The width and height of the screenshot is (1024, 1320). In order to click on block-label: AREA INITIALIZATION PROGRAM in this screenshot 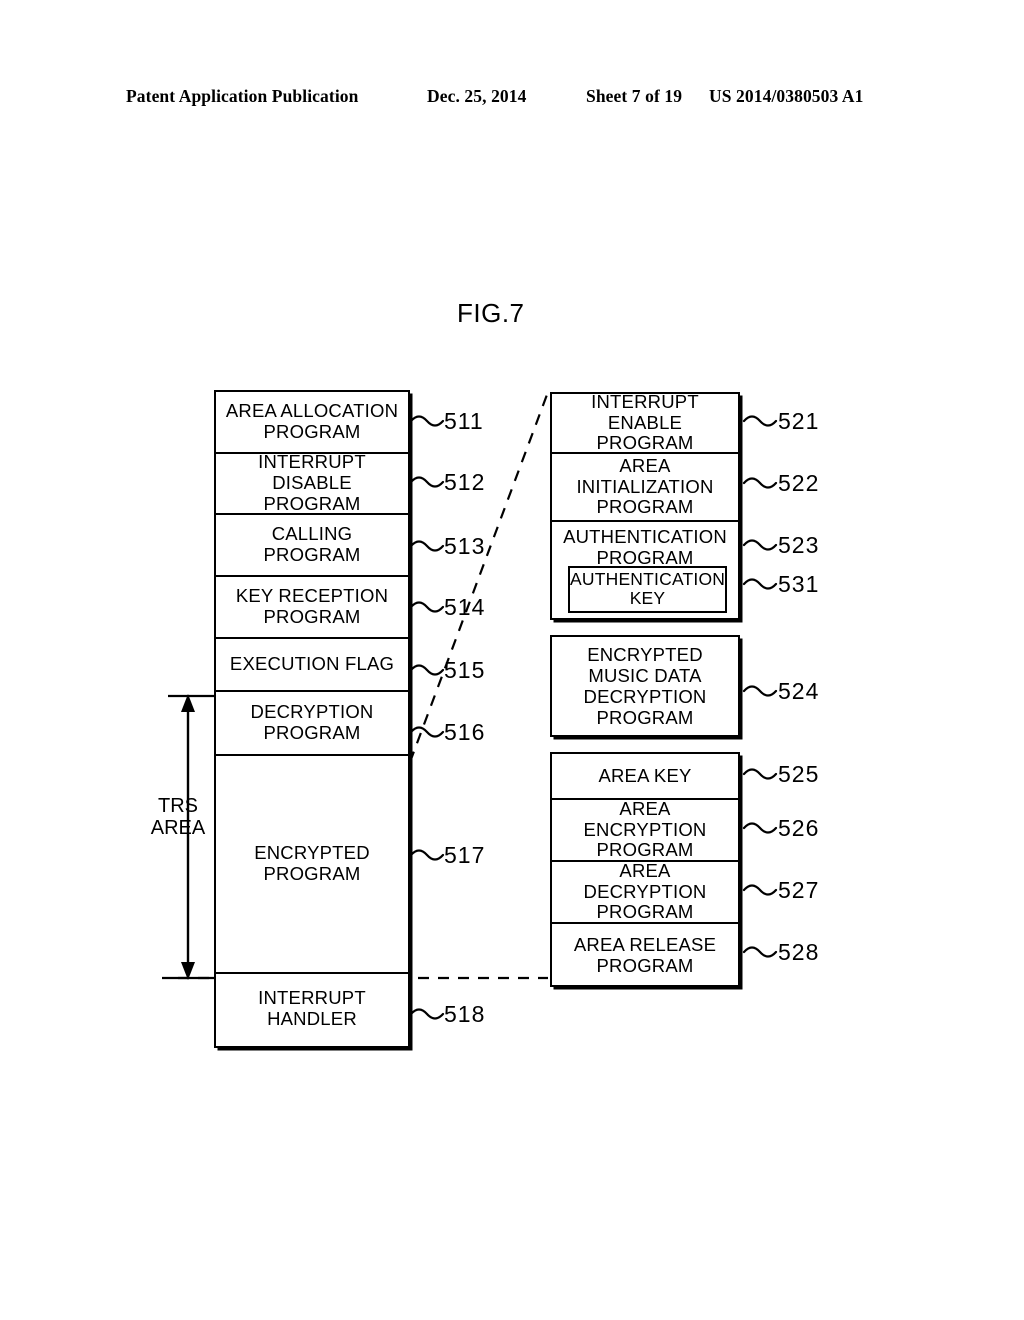, I will do `click(645, 486)`.